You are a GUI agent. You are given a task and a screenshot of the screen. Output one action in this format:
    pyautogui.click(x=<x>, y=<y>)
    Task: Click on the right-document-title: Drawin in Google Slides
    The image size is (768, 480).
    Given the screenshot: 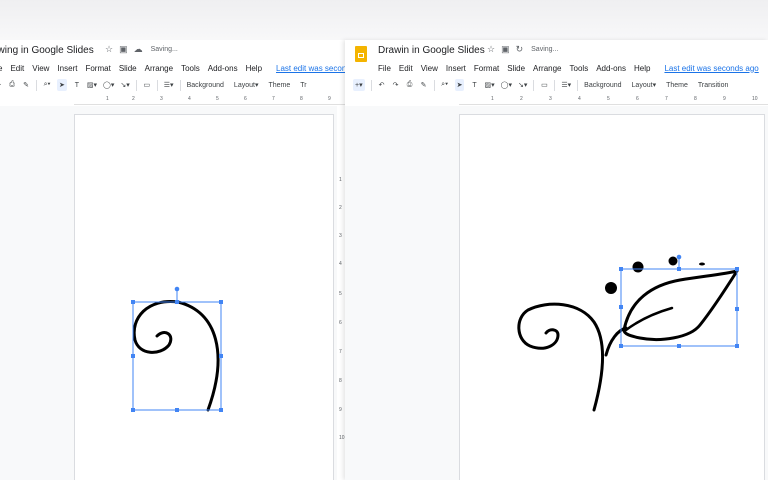 What is the action you would take?
    pyautogui.click(x=431, y=50)
    